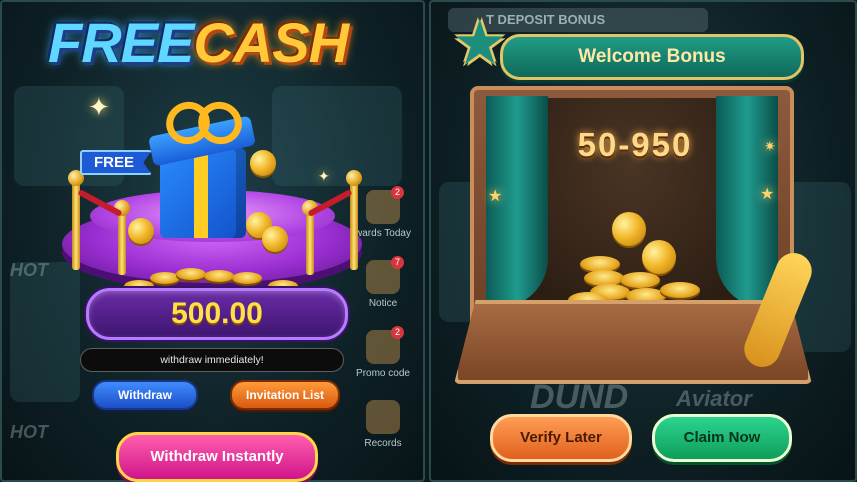 The width and height of the screenshot is (857, 482). What do you see at coordinates (383, 373) in the screenshot?
I see `side-item-label: Promo code` at bounding box center [383, 373].